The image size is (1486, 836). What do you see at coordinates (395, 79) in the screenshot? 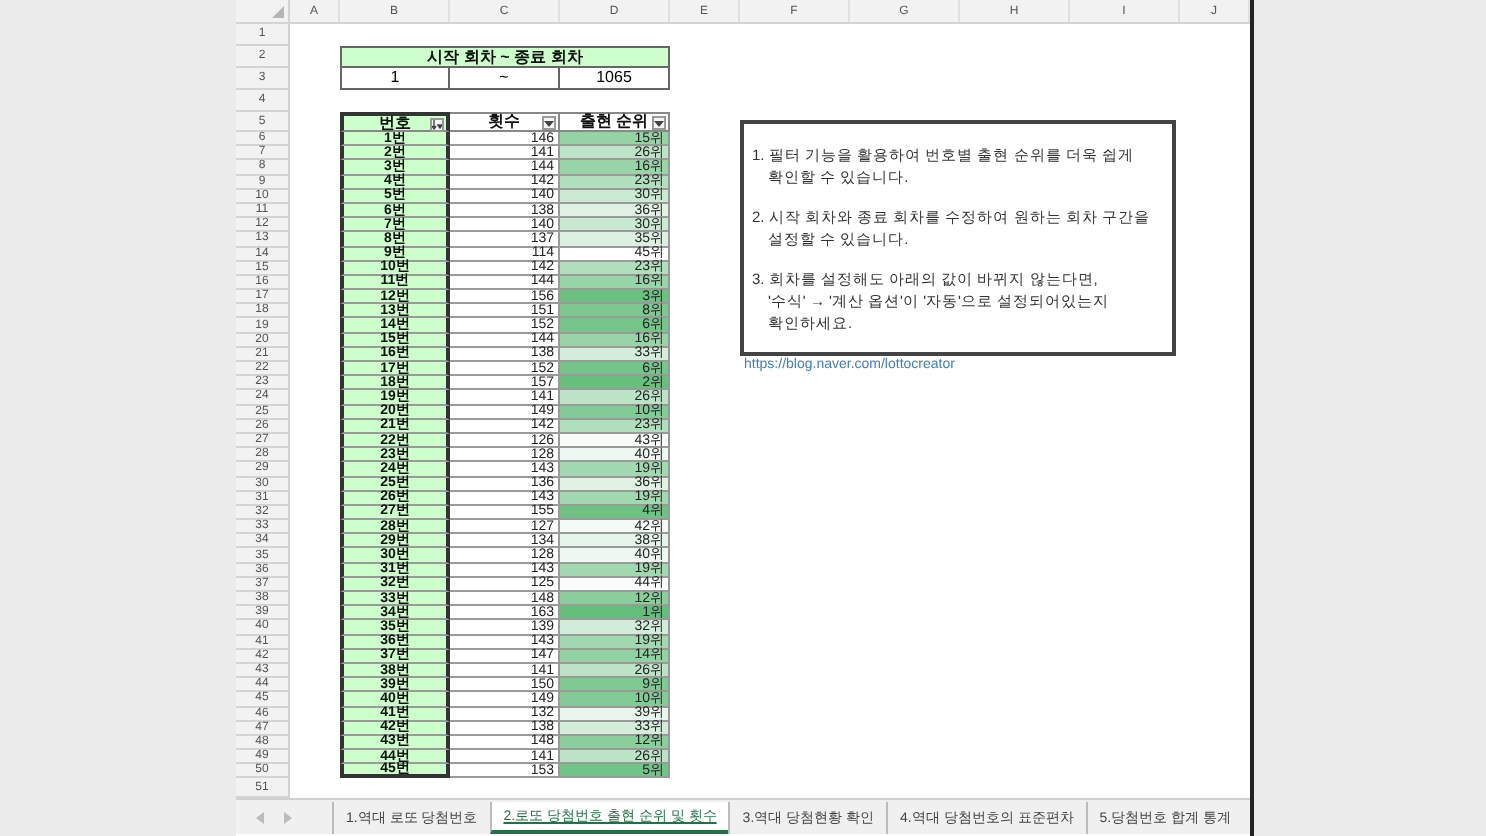
I see `table-cell: 1` at bounding box center [395, 79].